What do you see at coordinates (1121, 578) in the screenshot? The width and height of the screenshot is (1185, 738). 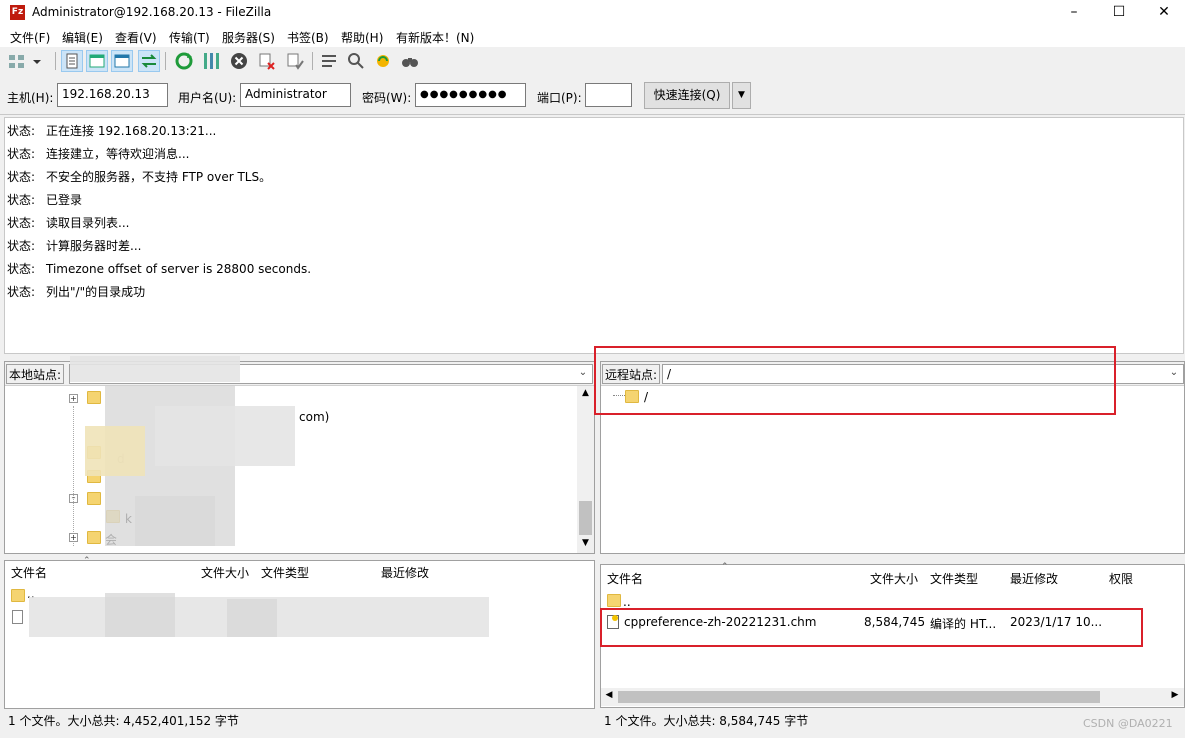 I see `column-permissions: 权限` at bounding box center [1121, 578].